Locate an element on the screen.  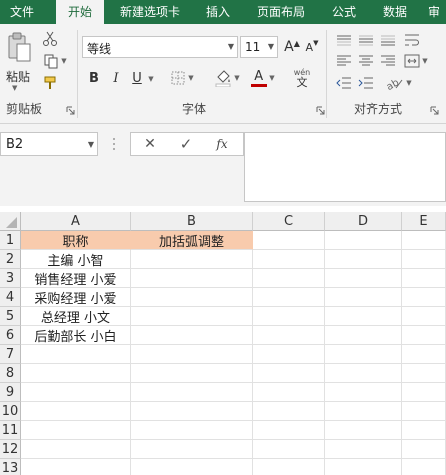
italic-button: I is located at coordinates (116, 78).